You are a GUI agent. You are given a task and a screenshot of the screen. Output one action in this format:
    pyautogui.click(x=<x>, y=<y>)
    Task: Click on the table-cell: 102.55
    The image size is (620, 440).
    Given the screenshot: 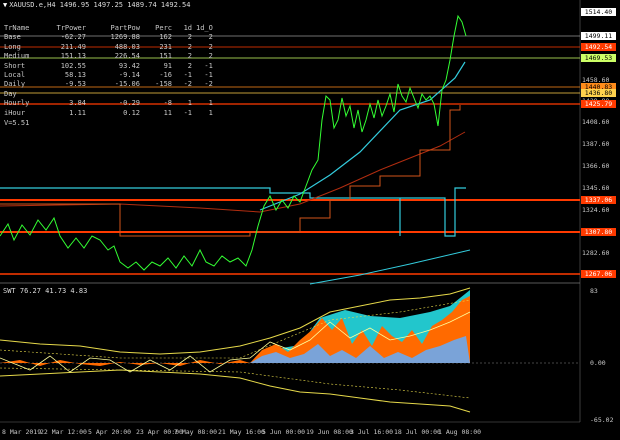 What is the action you would take?
    pyautogui.click(x=73, y=65)
    